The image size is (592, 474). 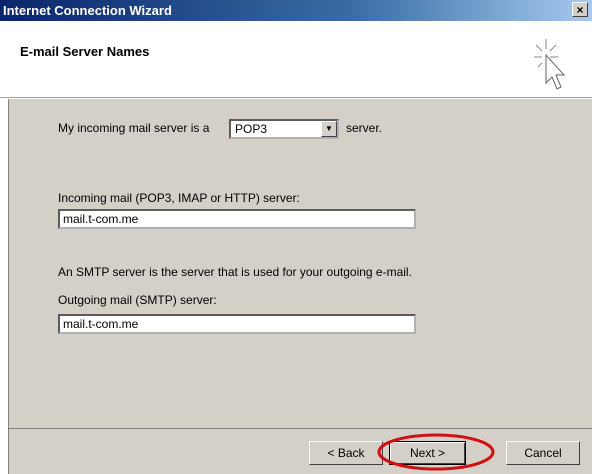 I want to click on wizard-footer: < Back Next > Cancel, so click(x=300, y=451).